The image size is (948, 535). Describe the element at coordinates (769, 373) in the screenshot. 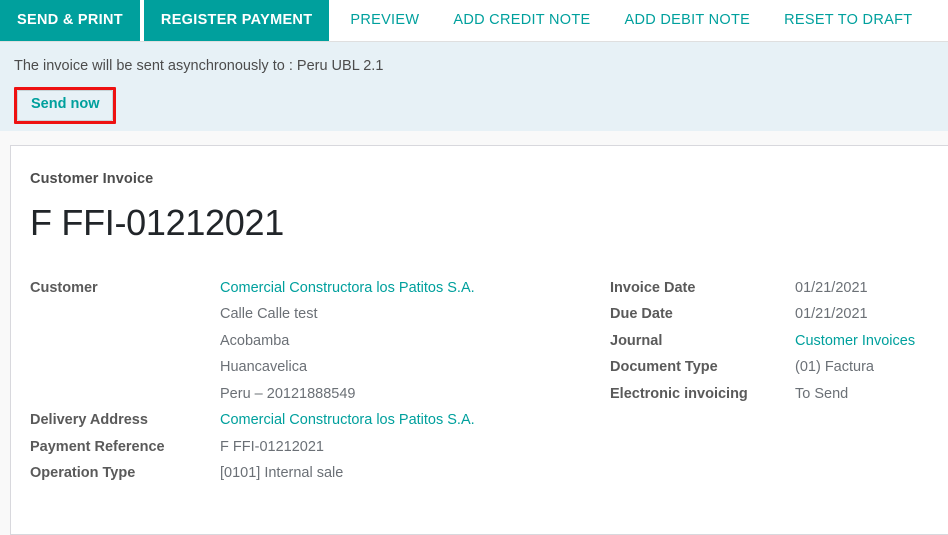

I see `field-row: Document Type (01) Factura` at that location.